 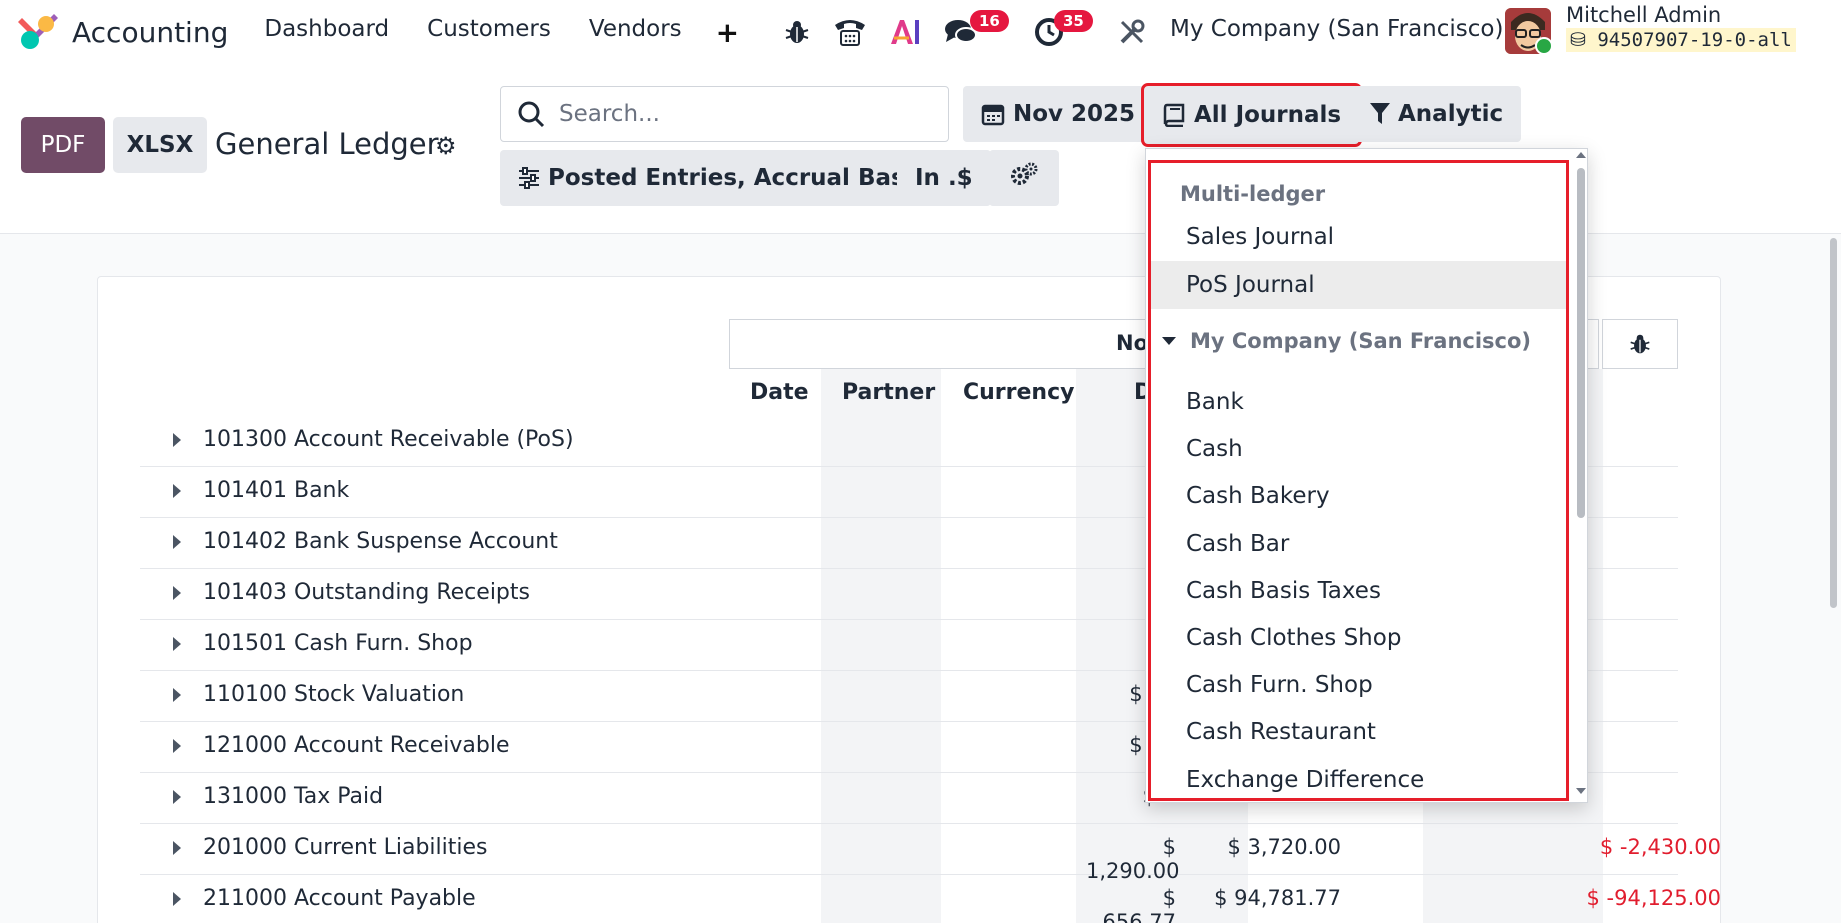 What do you see at coordinates (160, 145) in the screenshot?
I see `xlsx-button: XLSX` at bounding box center [160, 145].